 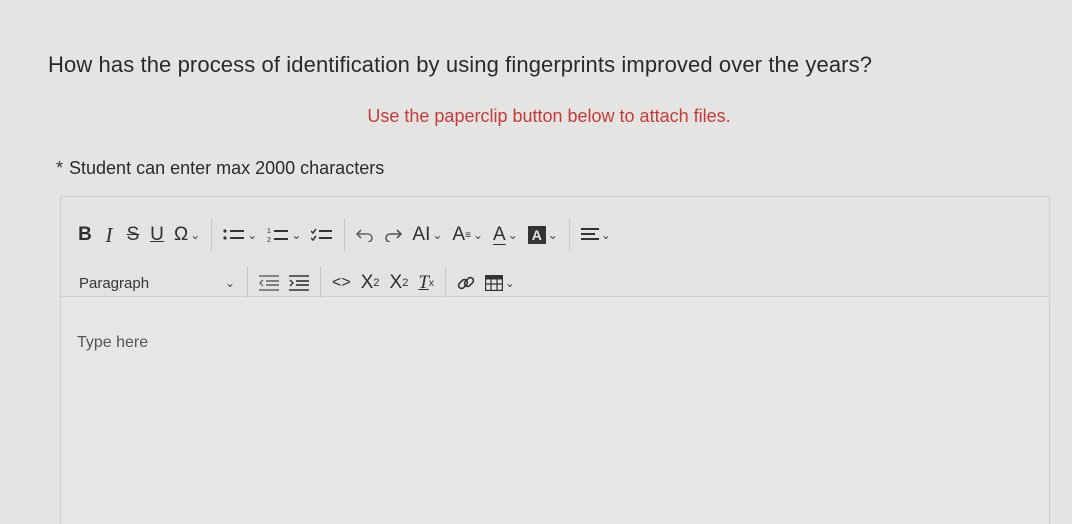 I want to click on indent-icon, so click(x=299, y=283).